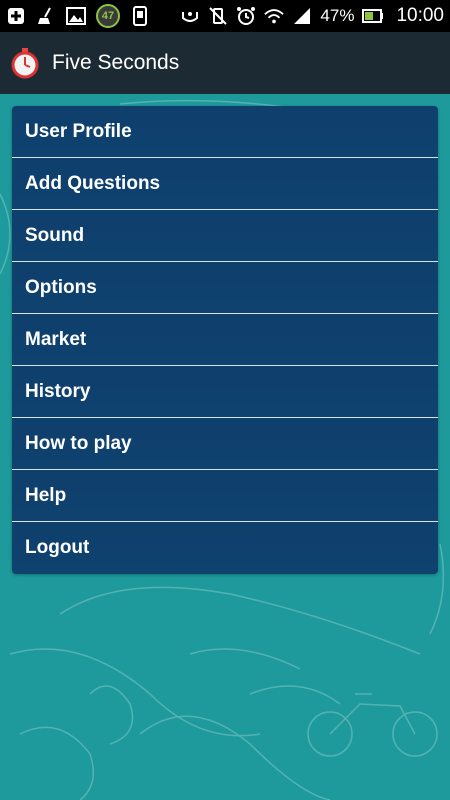 Image resolution: width=450 pixels, height=800 pixels. I want to click on menu-item-market: Market, so click(225, 340).